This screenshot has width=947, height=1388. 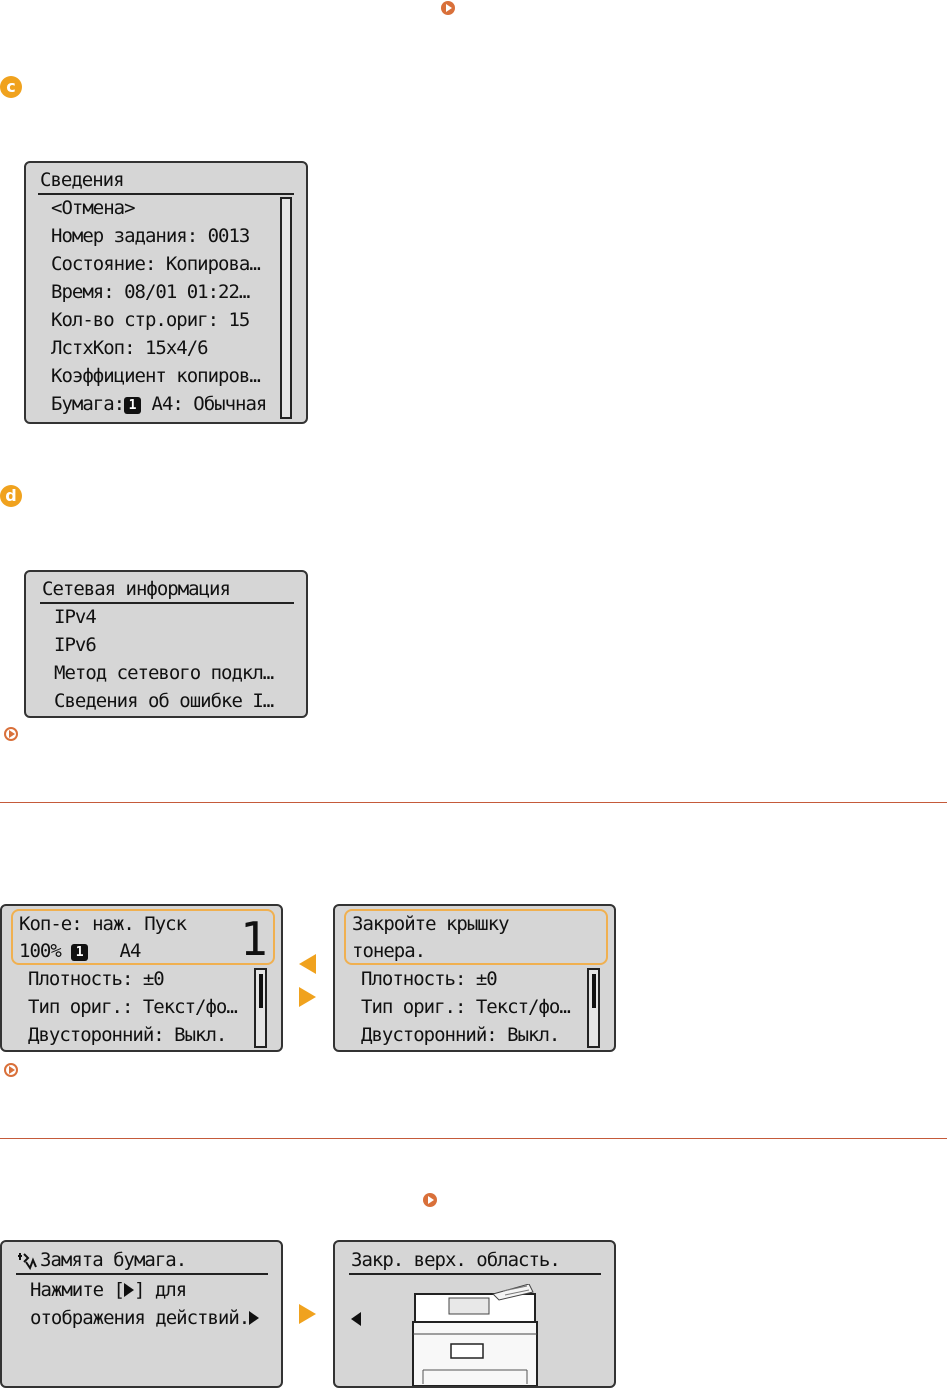 What do you see at coordinates (456, 1260) in the screenshot?
I see `top-area-title: Закр. верх. область.` at bounding box center [456, 1260].